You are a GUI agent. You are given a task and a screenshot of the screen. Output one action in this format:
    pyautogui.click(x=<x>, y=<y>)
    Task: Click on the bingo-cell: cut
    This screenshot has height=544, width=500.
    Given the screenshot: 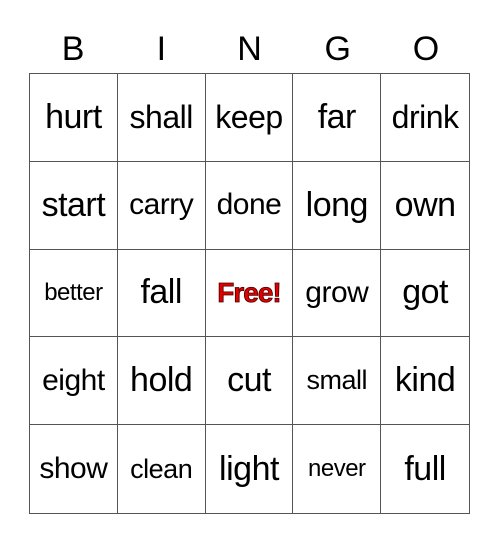 What is the action you would take?
    pyautogui.click(x=249, y=381)
    